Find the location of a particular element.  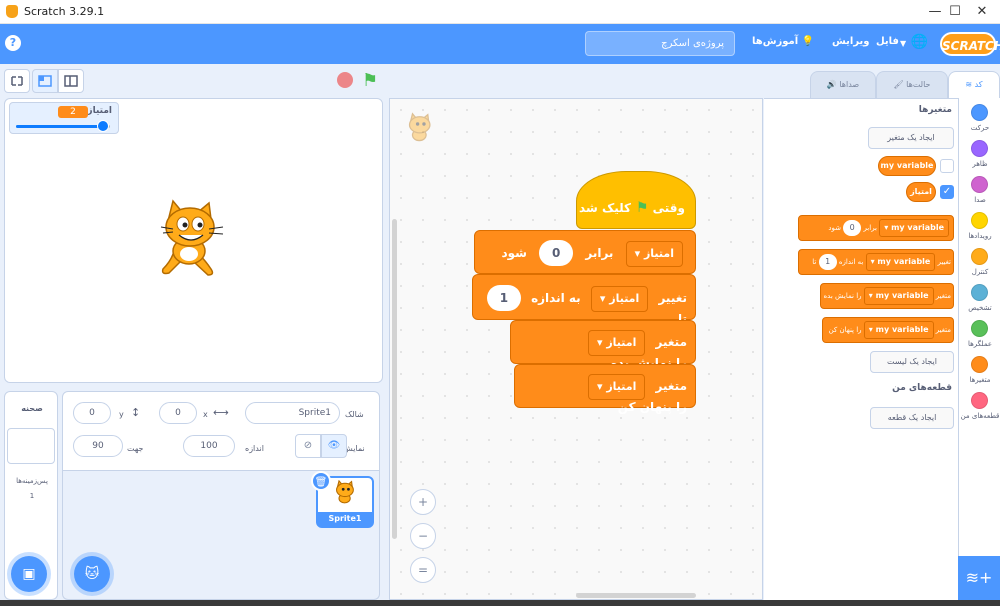

tab-sounds: 🔊 صداها is located at coordinates (843, 84).